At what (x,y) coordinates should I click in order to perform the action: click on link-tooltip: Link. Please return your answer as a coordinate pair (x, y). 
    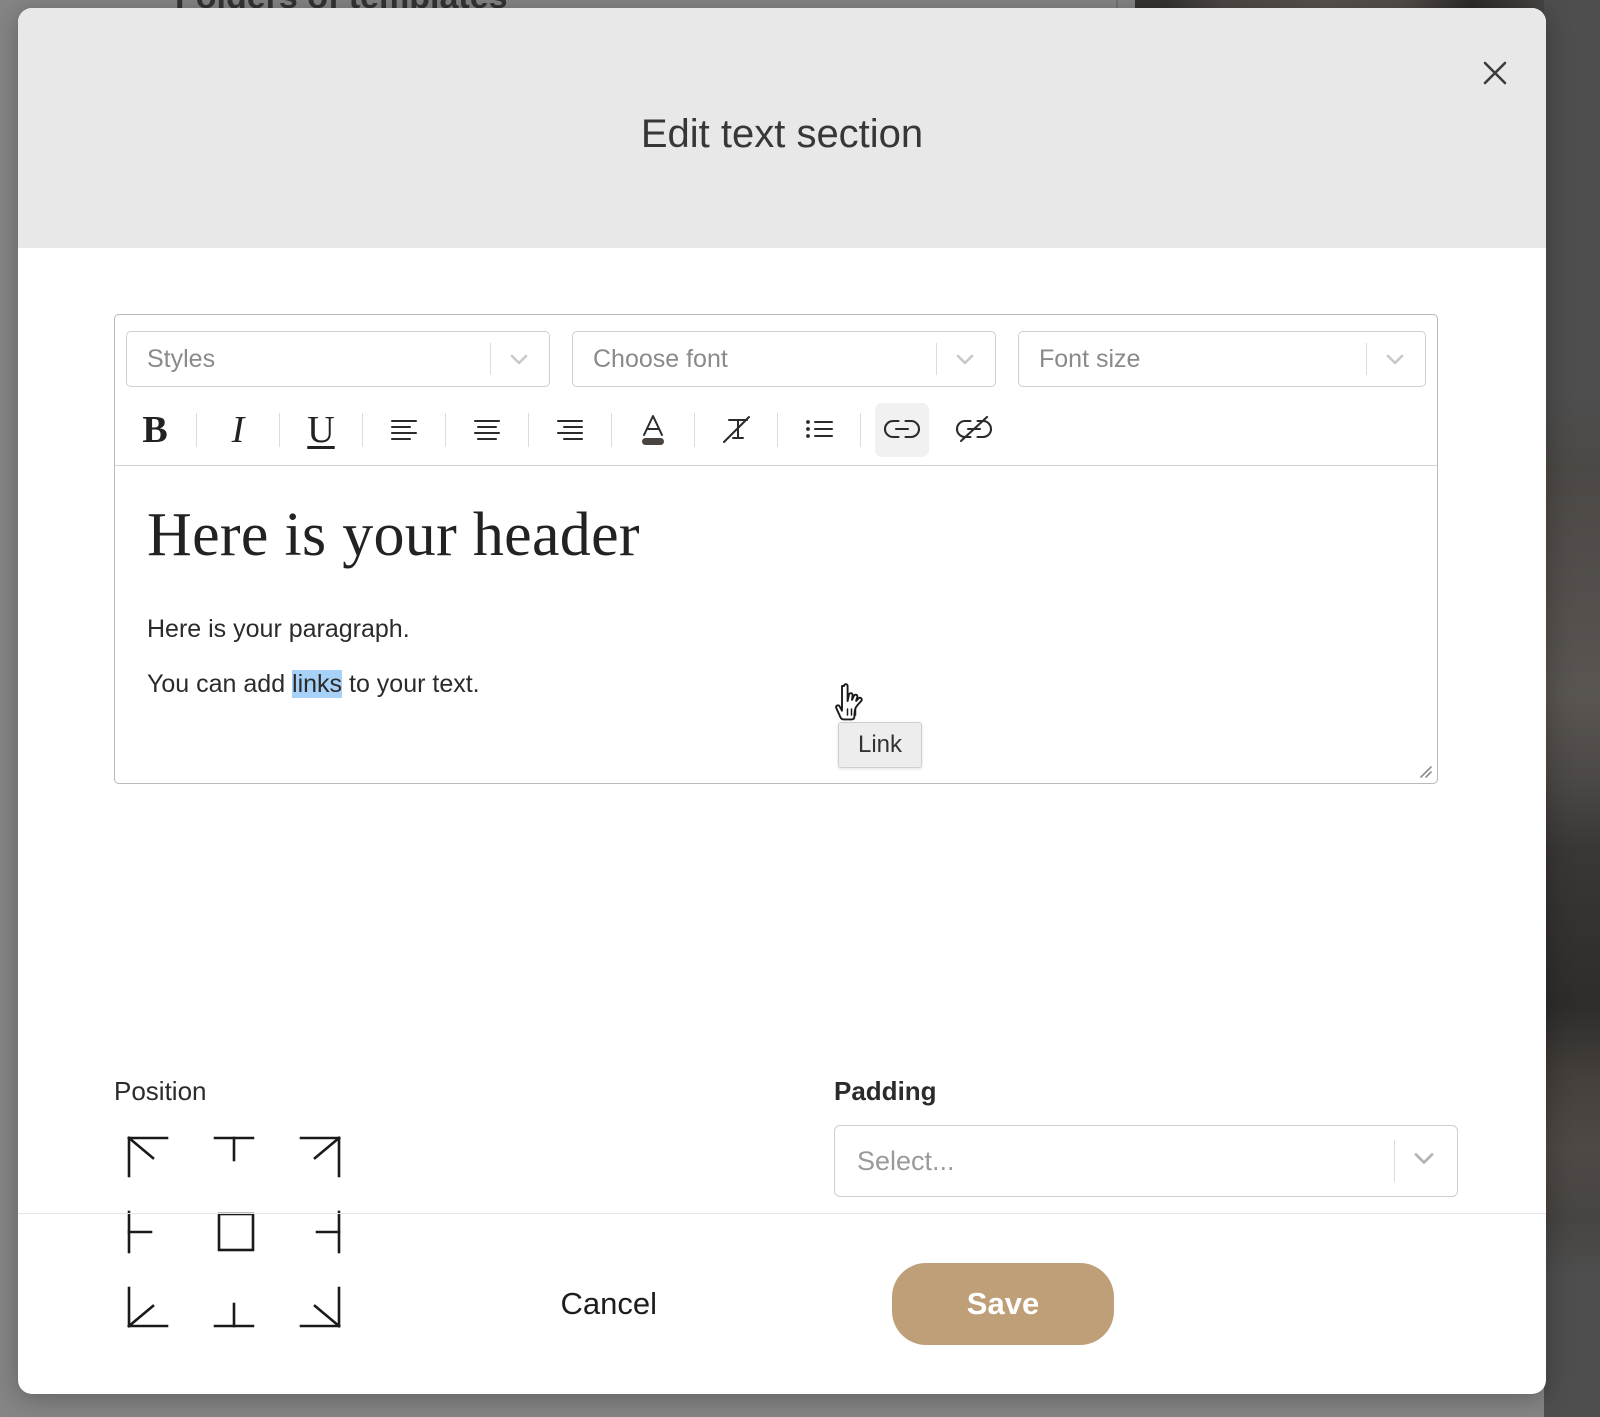
    Looking at the image, I should click on (880, 745).